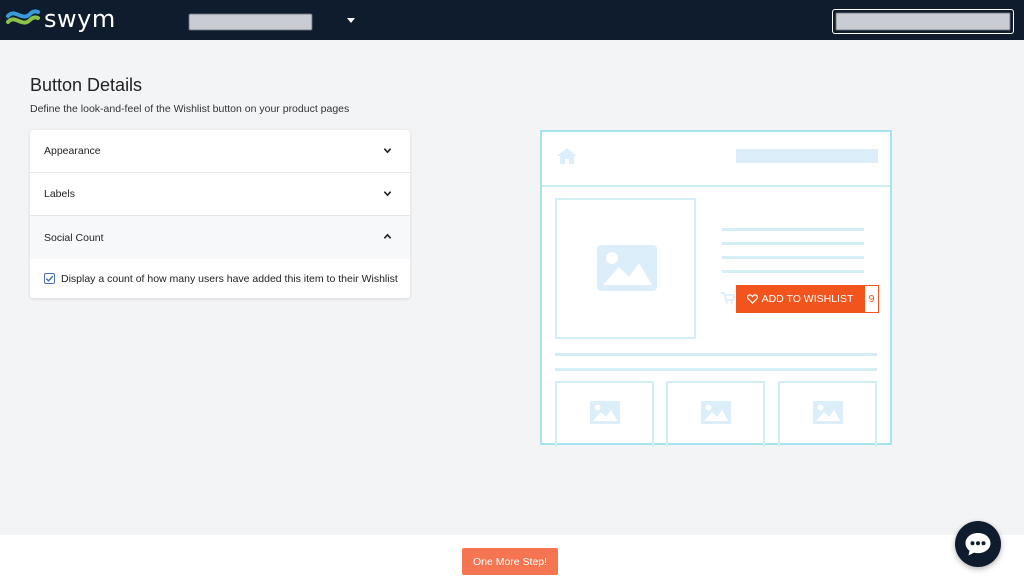 The height and width of the screenshot is (582, 1024). I want to click on preview-header-divider, so click(716, 186).